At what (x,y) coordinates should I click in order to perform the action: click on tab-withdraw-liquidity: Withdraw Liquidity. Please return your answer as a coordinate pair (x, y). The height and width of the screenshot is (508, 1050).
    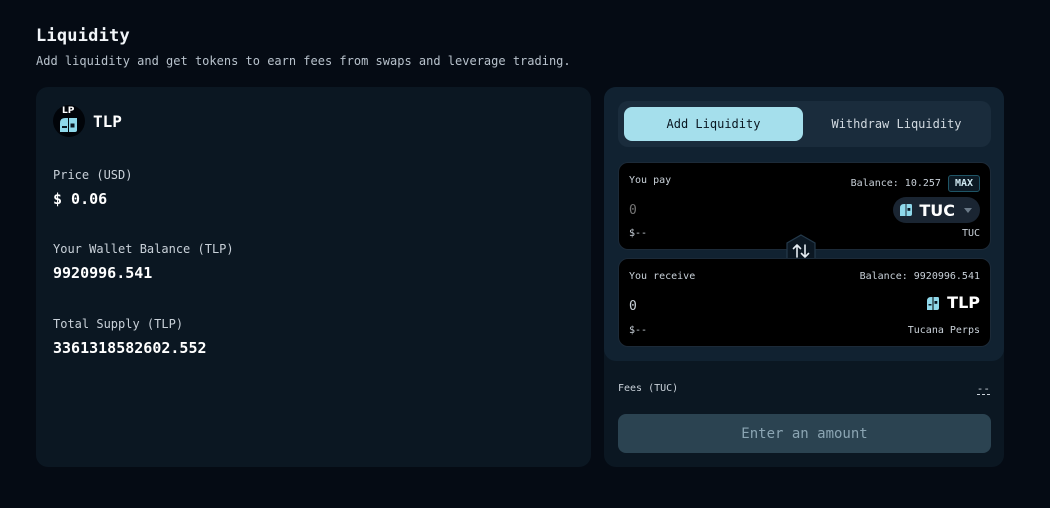
    Looking at the image, I should click on (896, 124).